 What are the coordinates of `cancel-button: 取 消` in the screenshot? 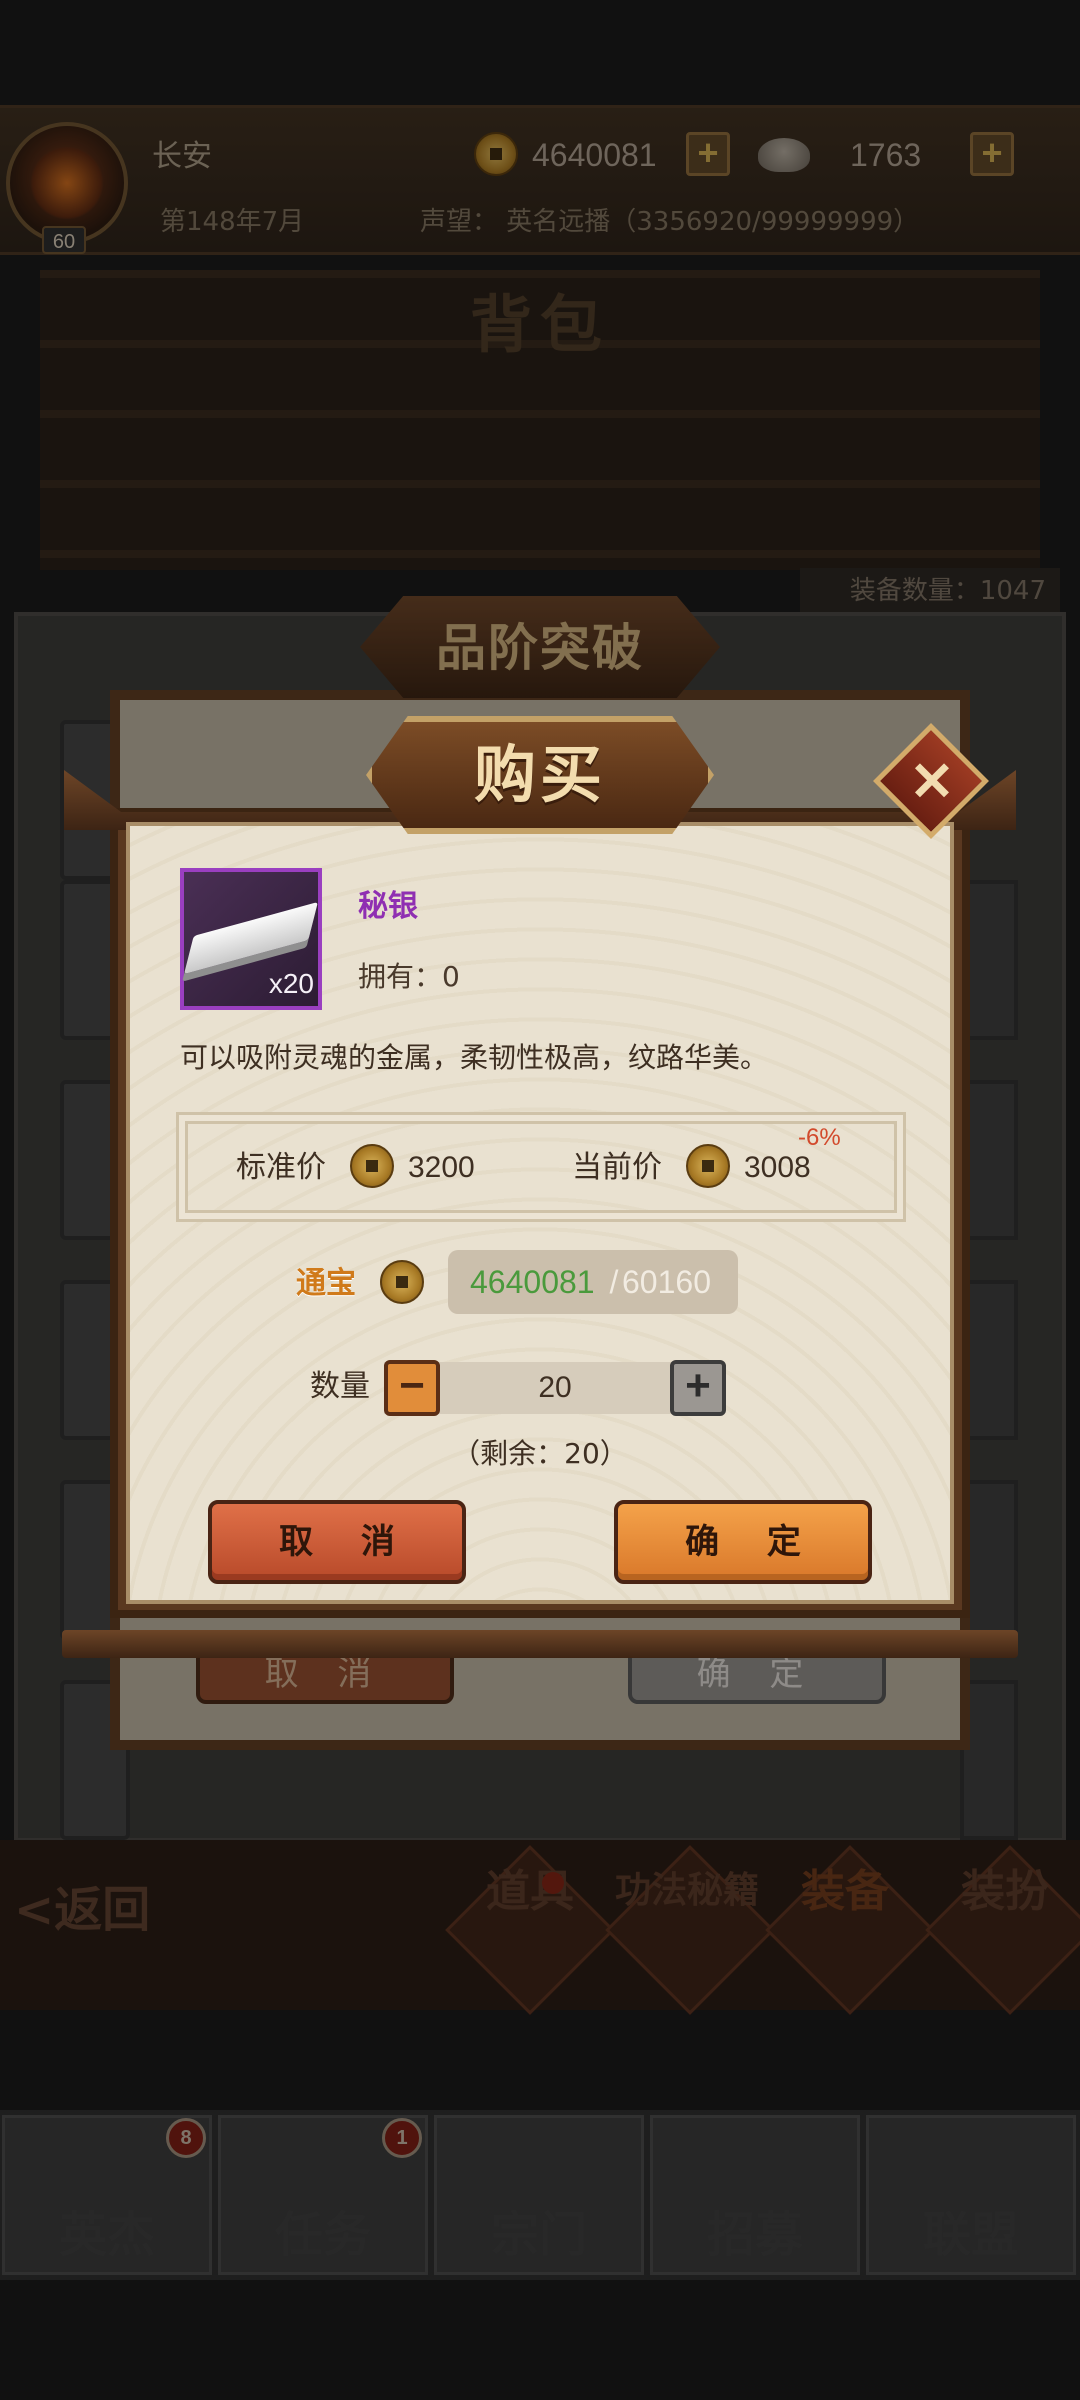 It's located at (337, 1542).